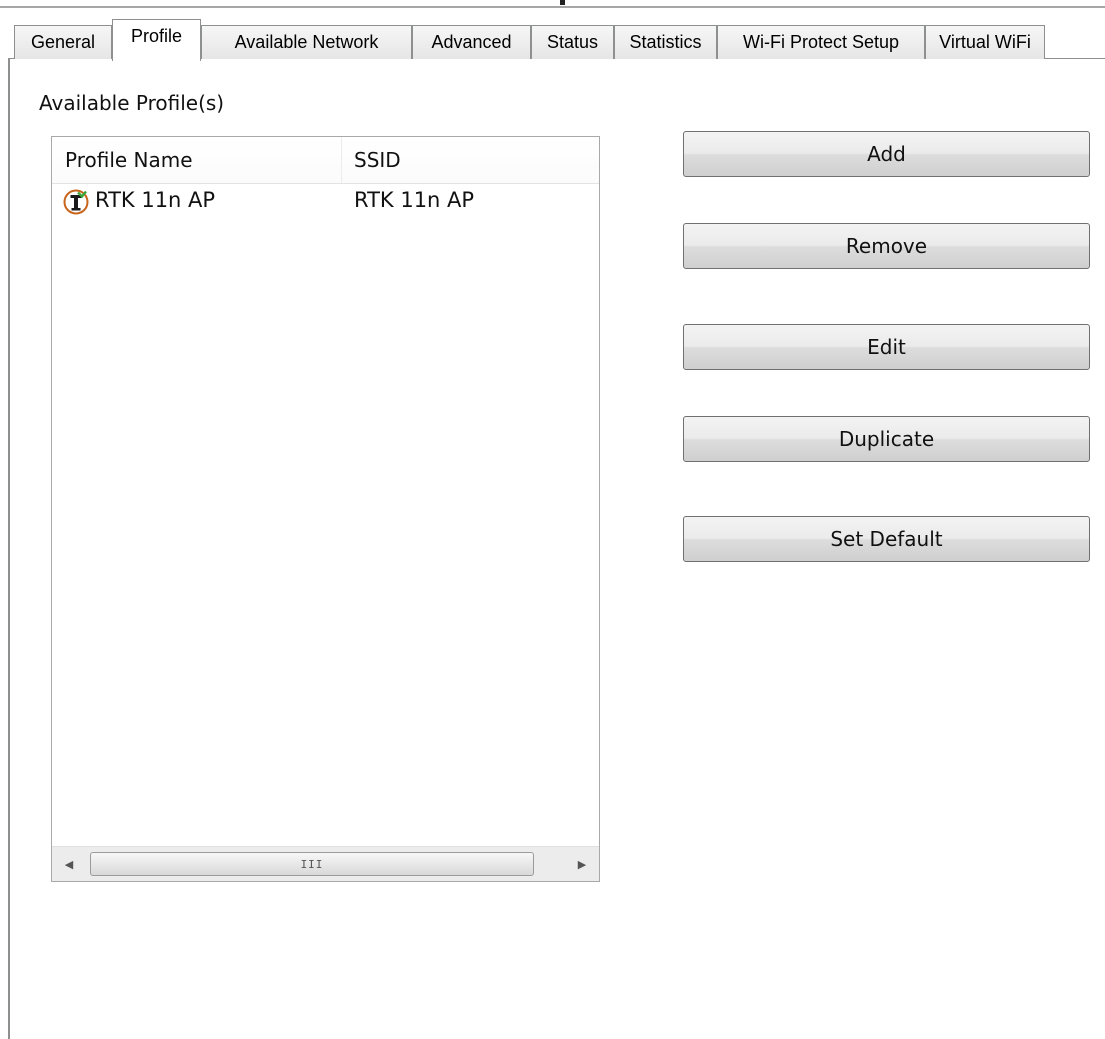 Image resolution: width=1105 pixels, height=1039 pixels. What do you see at coordinates (306, 42) in the screenshot?
I see `tab-available-network: Available Network` at bounding box center [306, 42].